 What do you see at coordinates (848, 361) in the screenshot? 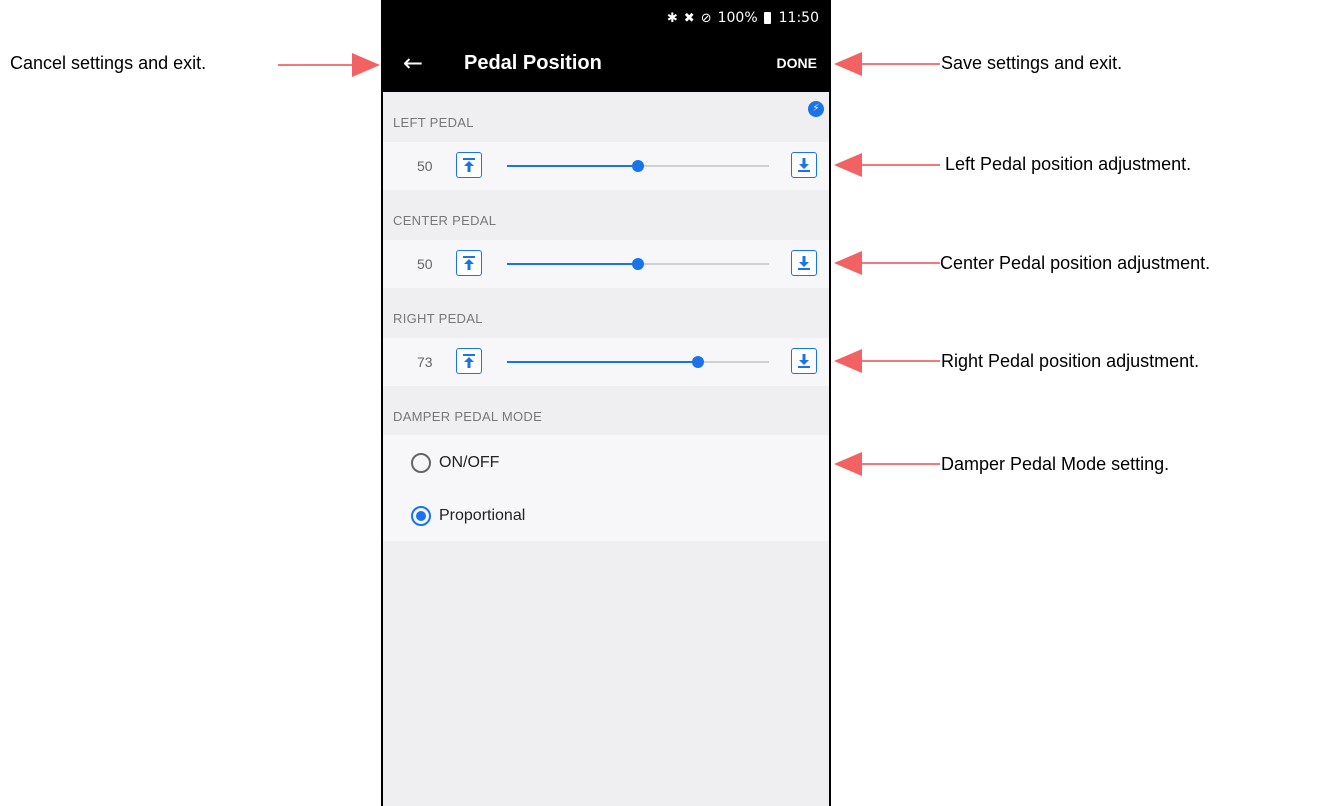
I see `right-pedal-arrow-icon` at bounding box center [848, 361].